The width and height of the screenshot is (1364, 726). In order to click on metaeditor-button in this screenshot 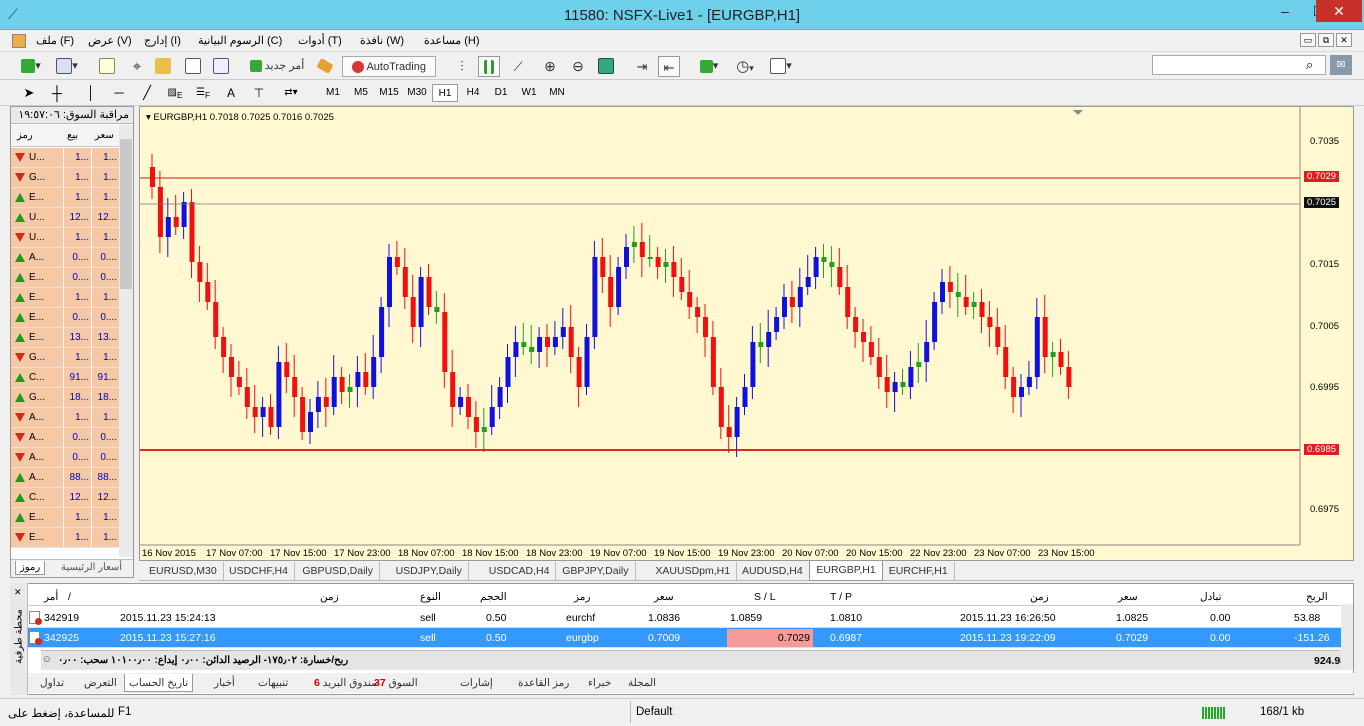, I will do `click(325, 66)`.